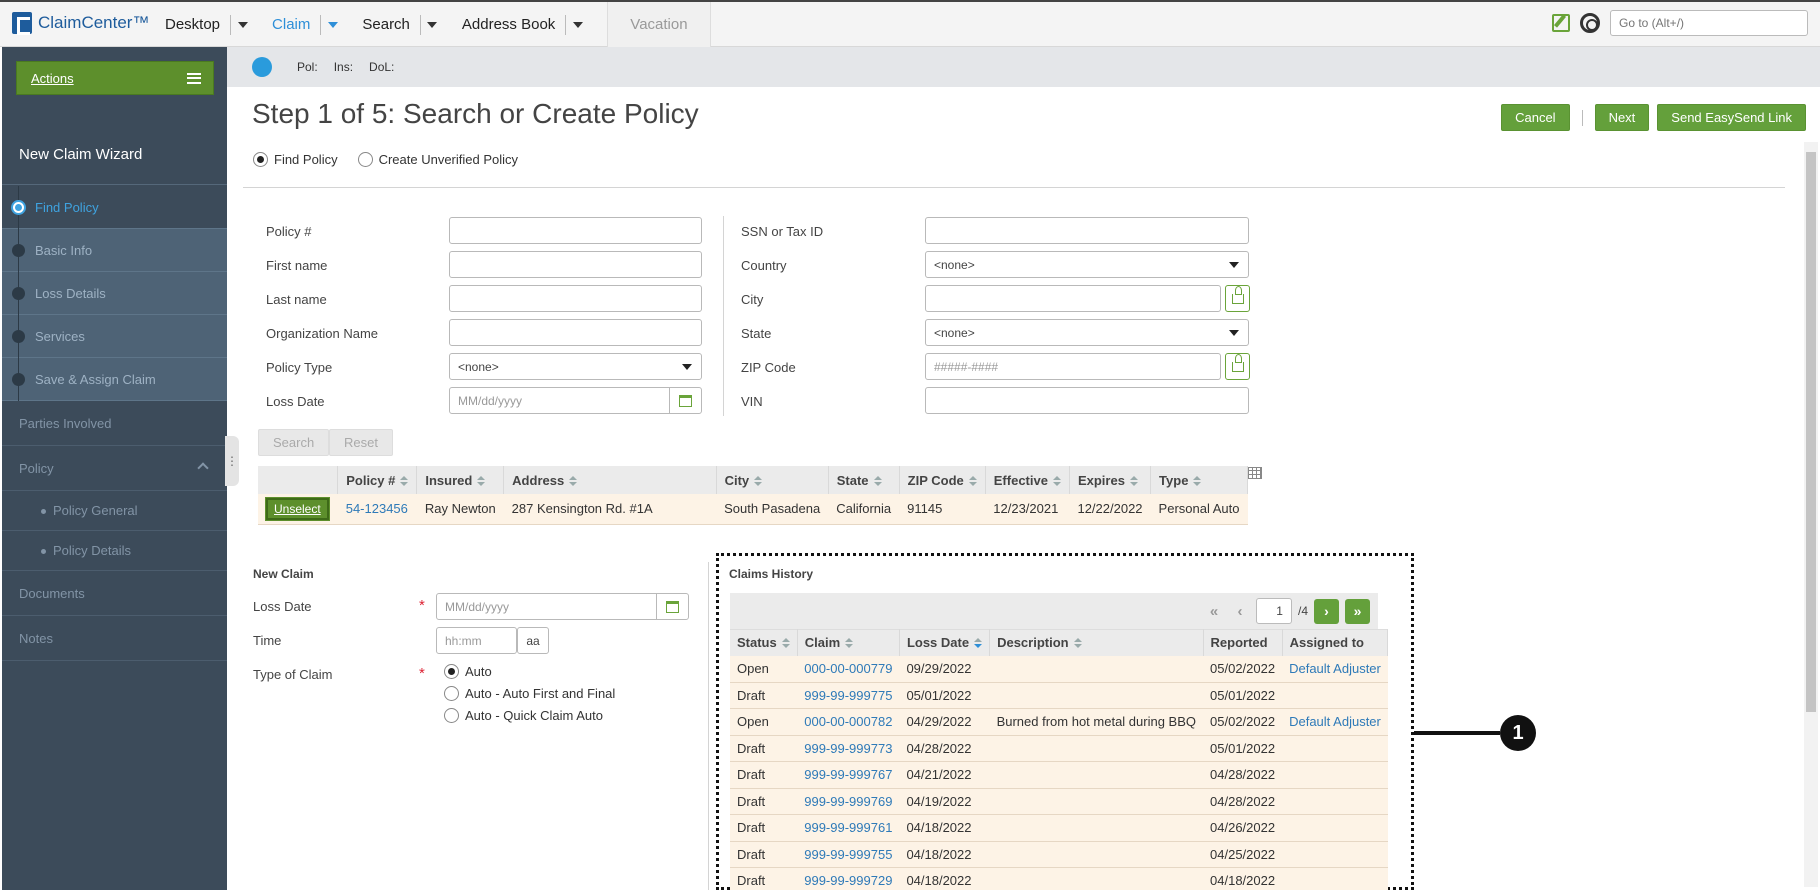 This screenshot has height=890, width=1820. What do you see at coordinates (529, 671) in the screenshot?
I see `claim-type-option: Auto` at bounding box center [529, 671].